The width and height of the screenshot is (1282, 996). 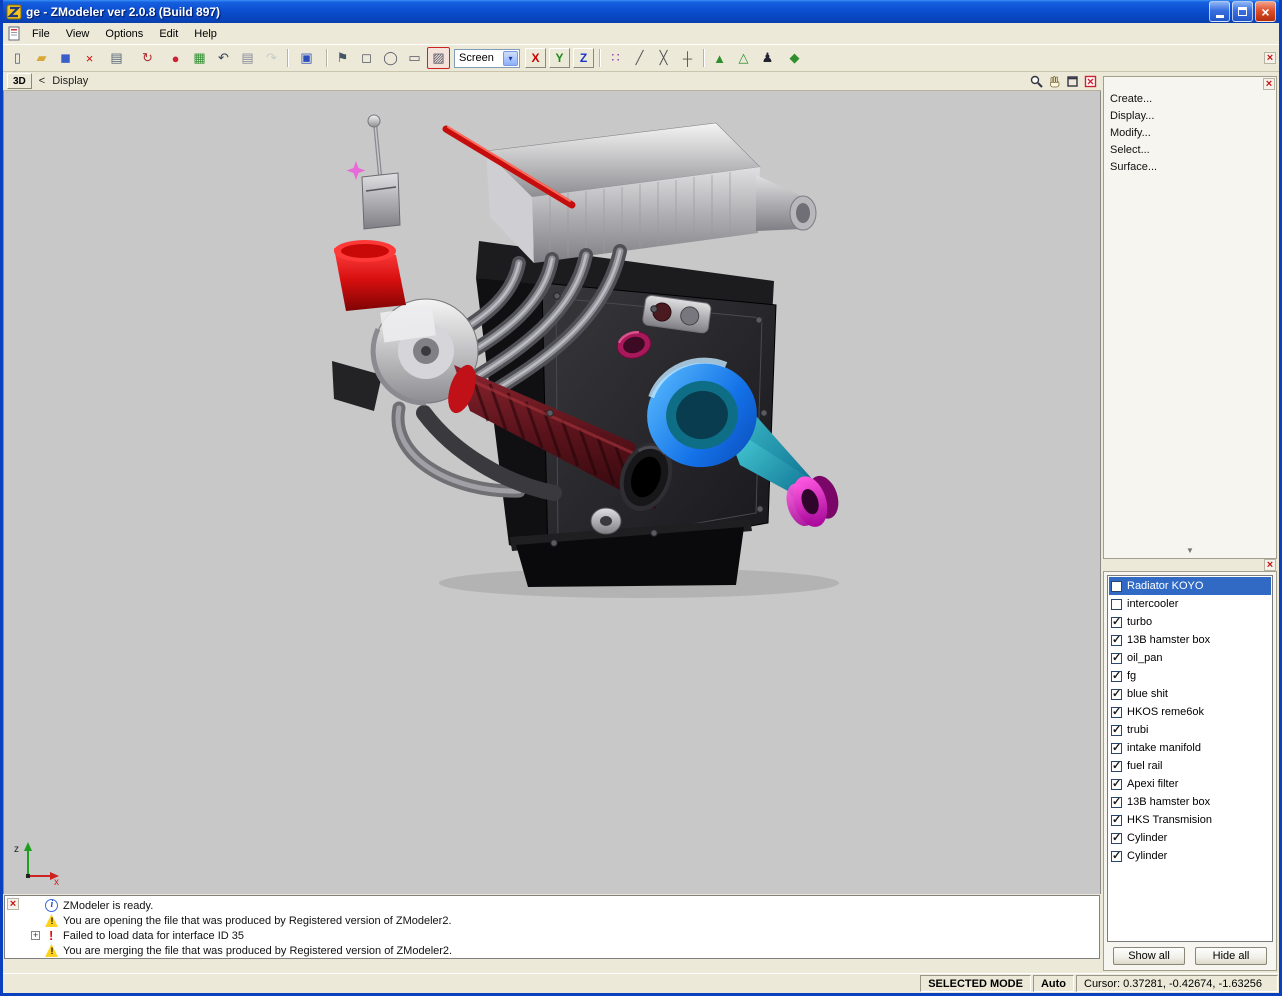 I want to click on select-quad-icon: ◻, so click(x=366, y=58).